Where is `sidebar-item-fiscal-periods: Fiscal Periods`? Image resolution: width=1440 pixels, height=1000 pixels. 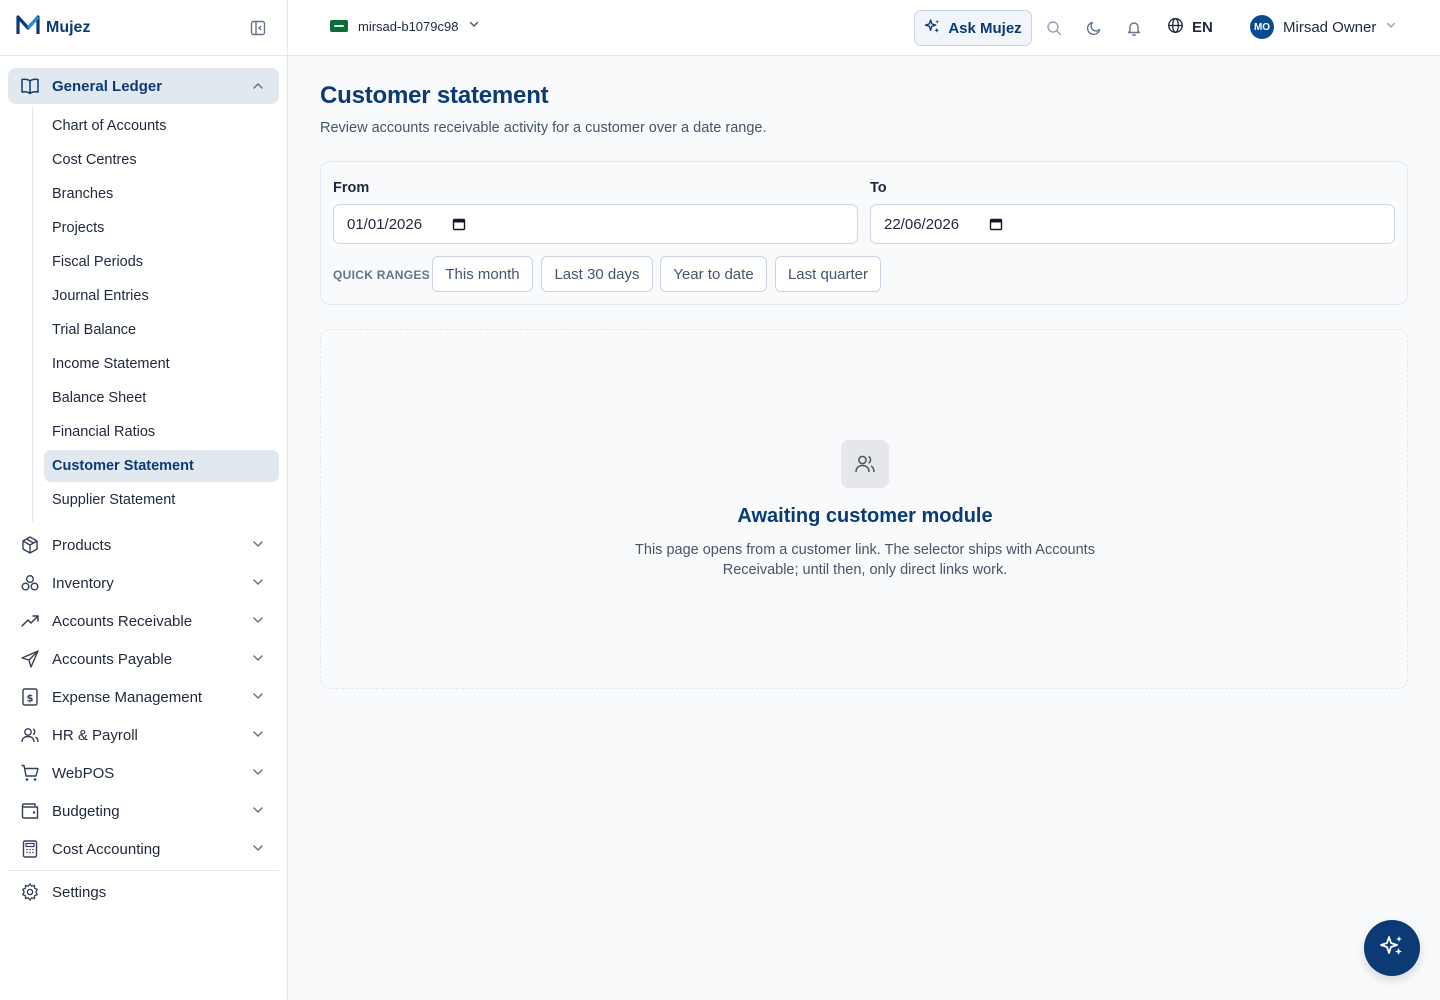 sidebar-item-fiscal-periods: Fiscal Periods is located at coordinates (161, 262).